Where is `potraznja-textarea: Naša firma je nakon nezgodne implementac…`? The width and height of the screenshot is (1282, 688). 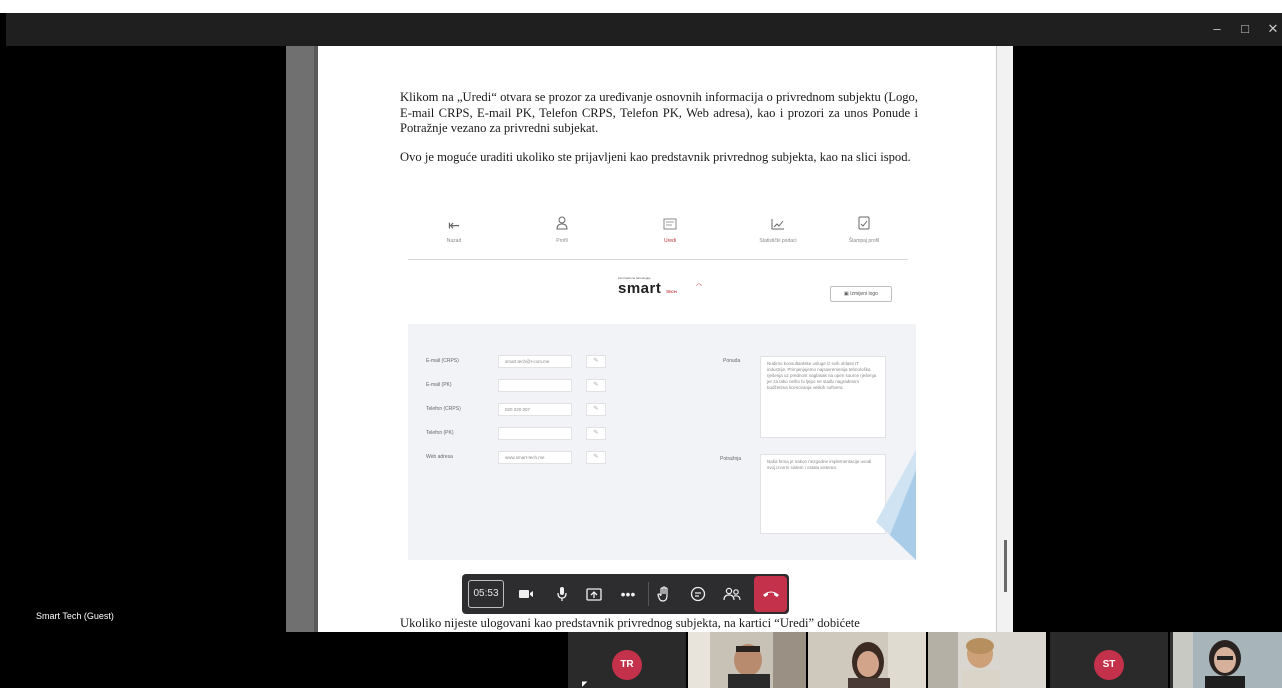
potraznja-textarea: Naša firma je nakon nezgodne implementac… is located at coordinates (823, 494).